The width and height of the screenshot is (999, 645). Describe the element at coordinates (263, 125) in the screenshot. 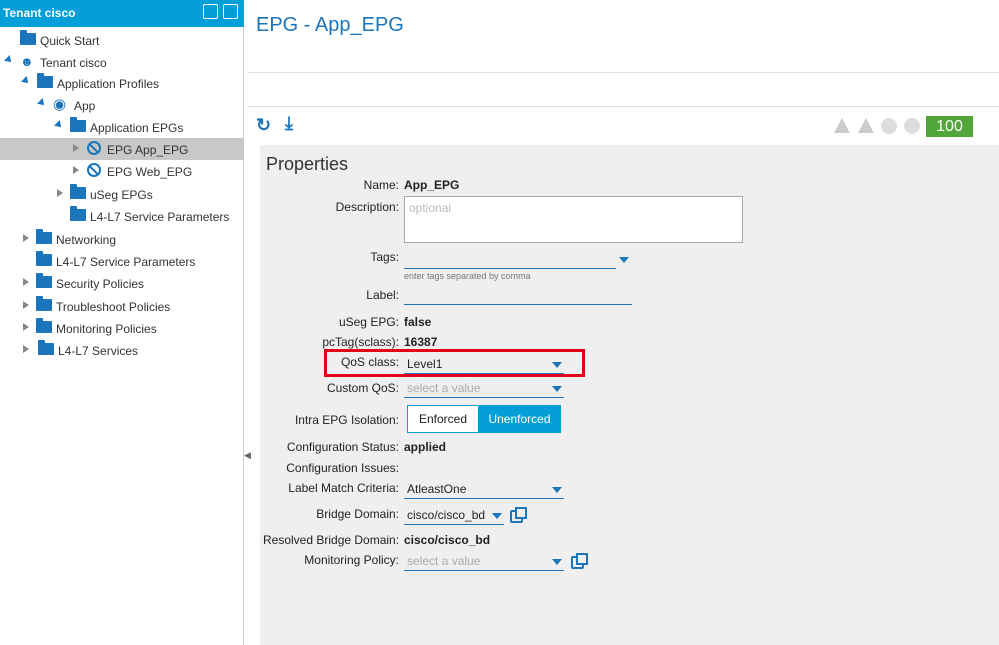

I see `refresh-icon: ↻` at that location.